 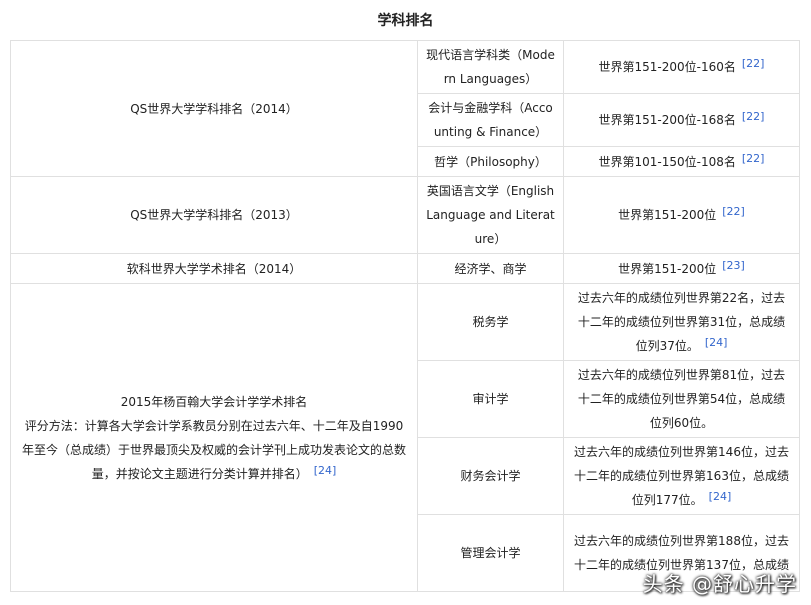 I want to click on rank-value: 世界第101-150位-108名, so click(x=667, y=161).